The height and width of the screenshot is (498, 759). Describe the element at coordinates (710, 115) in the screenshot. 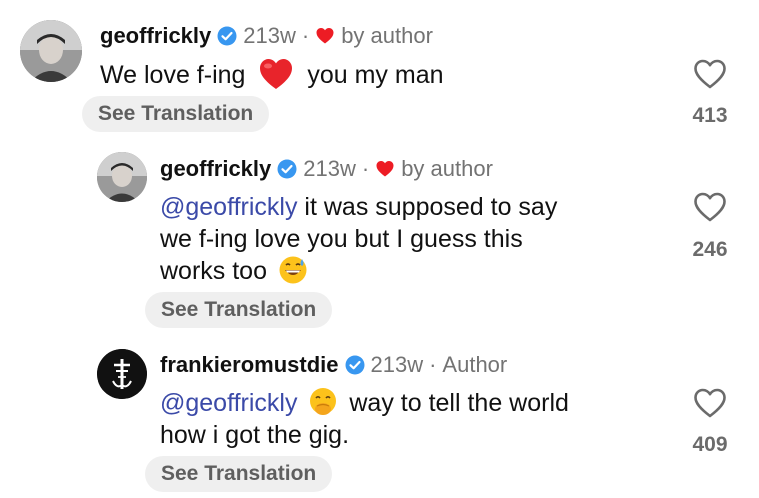

I see `like-count: 413` at that location.